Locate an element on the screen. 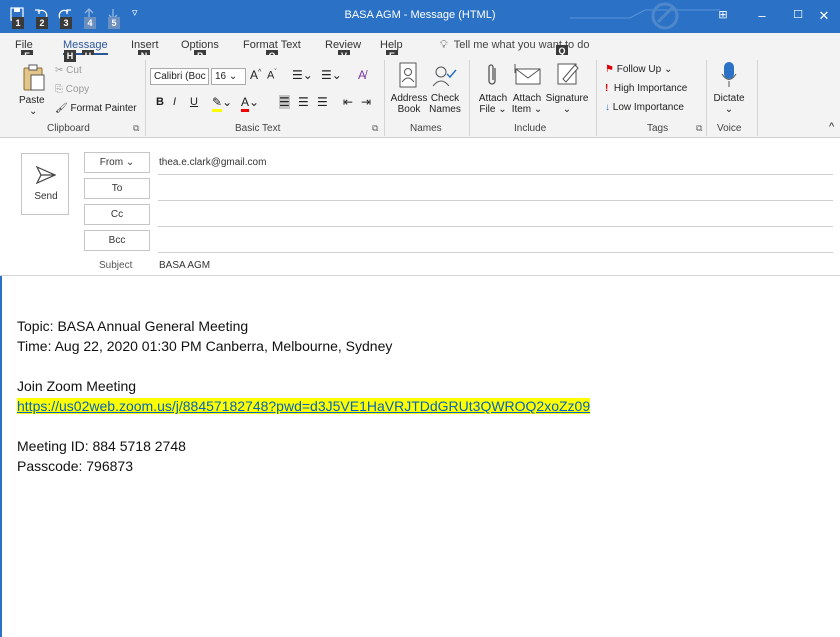 The image size is (840, 637). attach-file-button: Attach File ⌄ is located at coordinates (493, 104).